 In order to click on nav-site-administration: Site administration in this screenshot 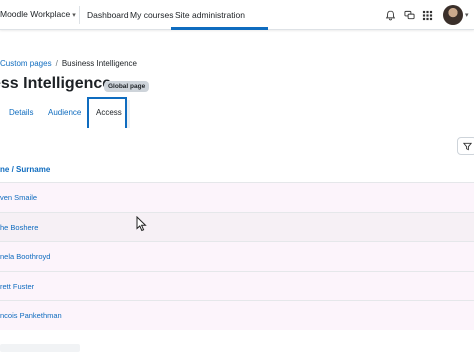, I will do `click(210, 15)`.